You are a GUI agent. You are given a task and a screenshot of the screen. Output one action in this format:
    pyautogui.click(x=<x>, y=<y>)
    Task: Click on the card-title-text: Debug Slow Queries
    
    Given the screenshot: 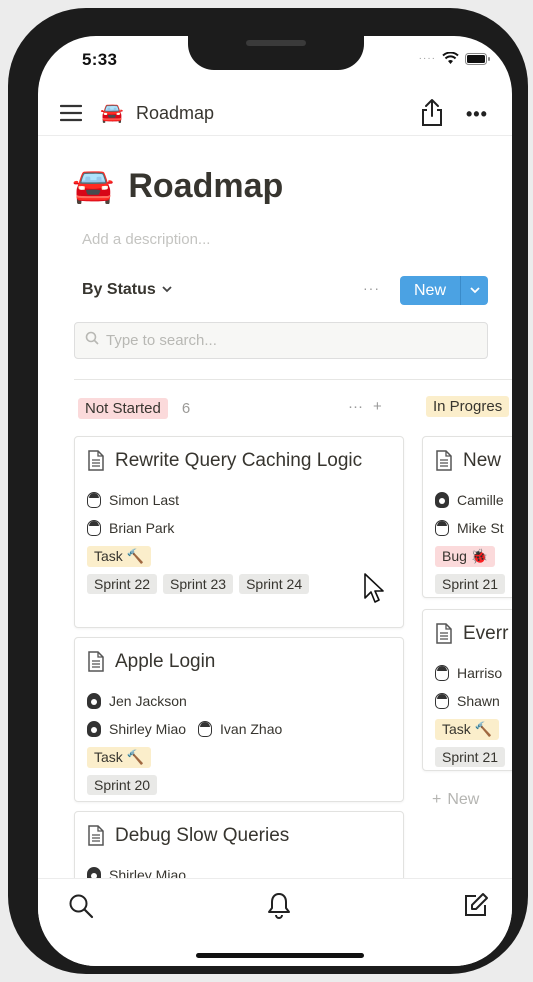 What is the action you would take?
    pyautogui.click(x=202, y=835)
    